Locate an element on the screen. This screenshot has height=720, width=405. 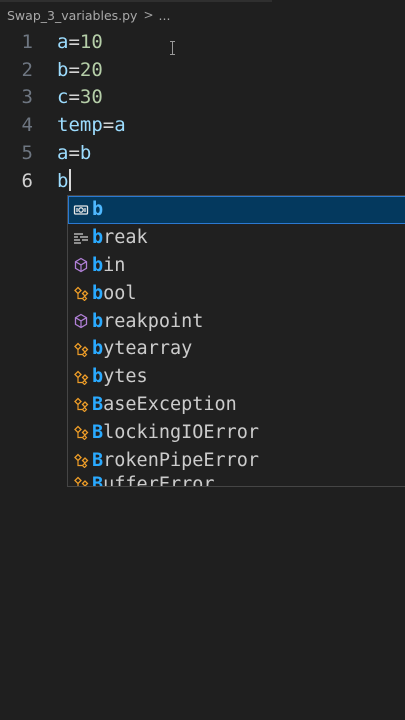
code-token: c is located at coordinates (63, 97).